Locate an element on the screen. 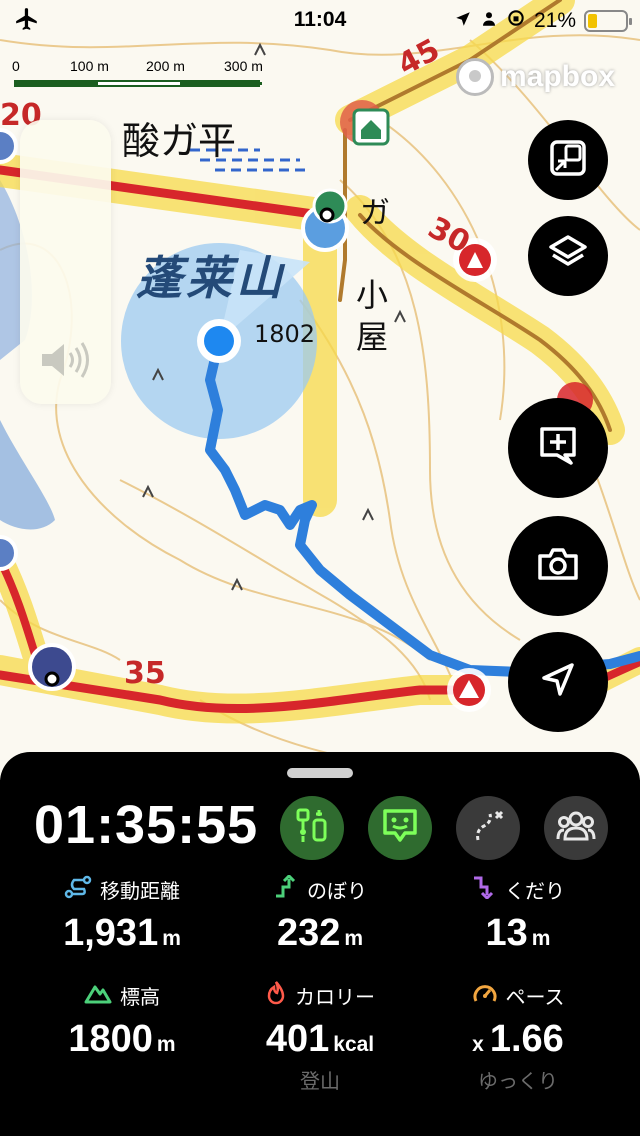 The width and height of the screenshot is (640, 1136). stat-pace: ペース x 1.66 ゆっくり is located at coordinates (518, 1037).